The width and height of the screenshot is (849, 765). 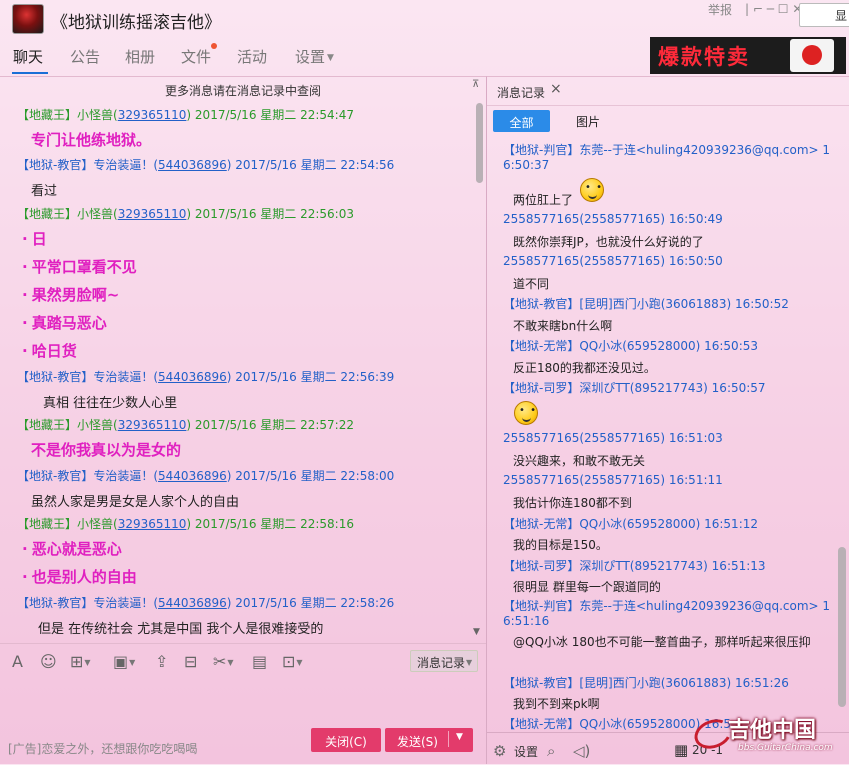 What do you see at coordinates (634, 388) in the screenshot?
I see `history-entry-header: 【地狱-司罗】深圳ぴTT(895217743) 16:50:57` at bounding box center [634, 388].